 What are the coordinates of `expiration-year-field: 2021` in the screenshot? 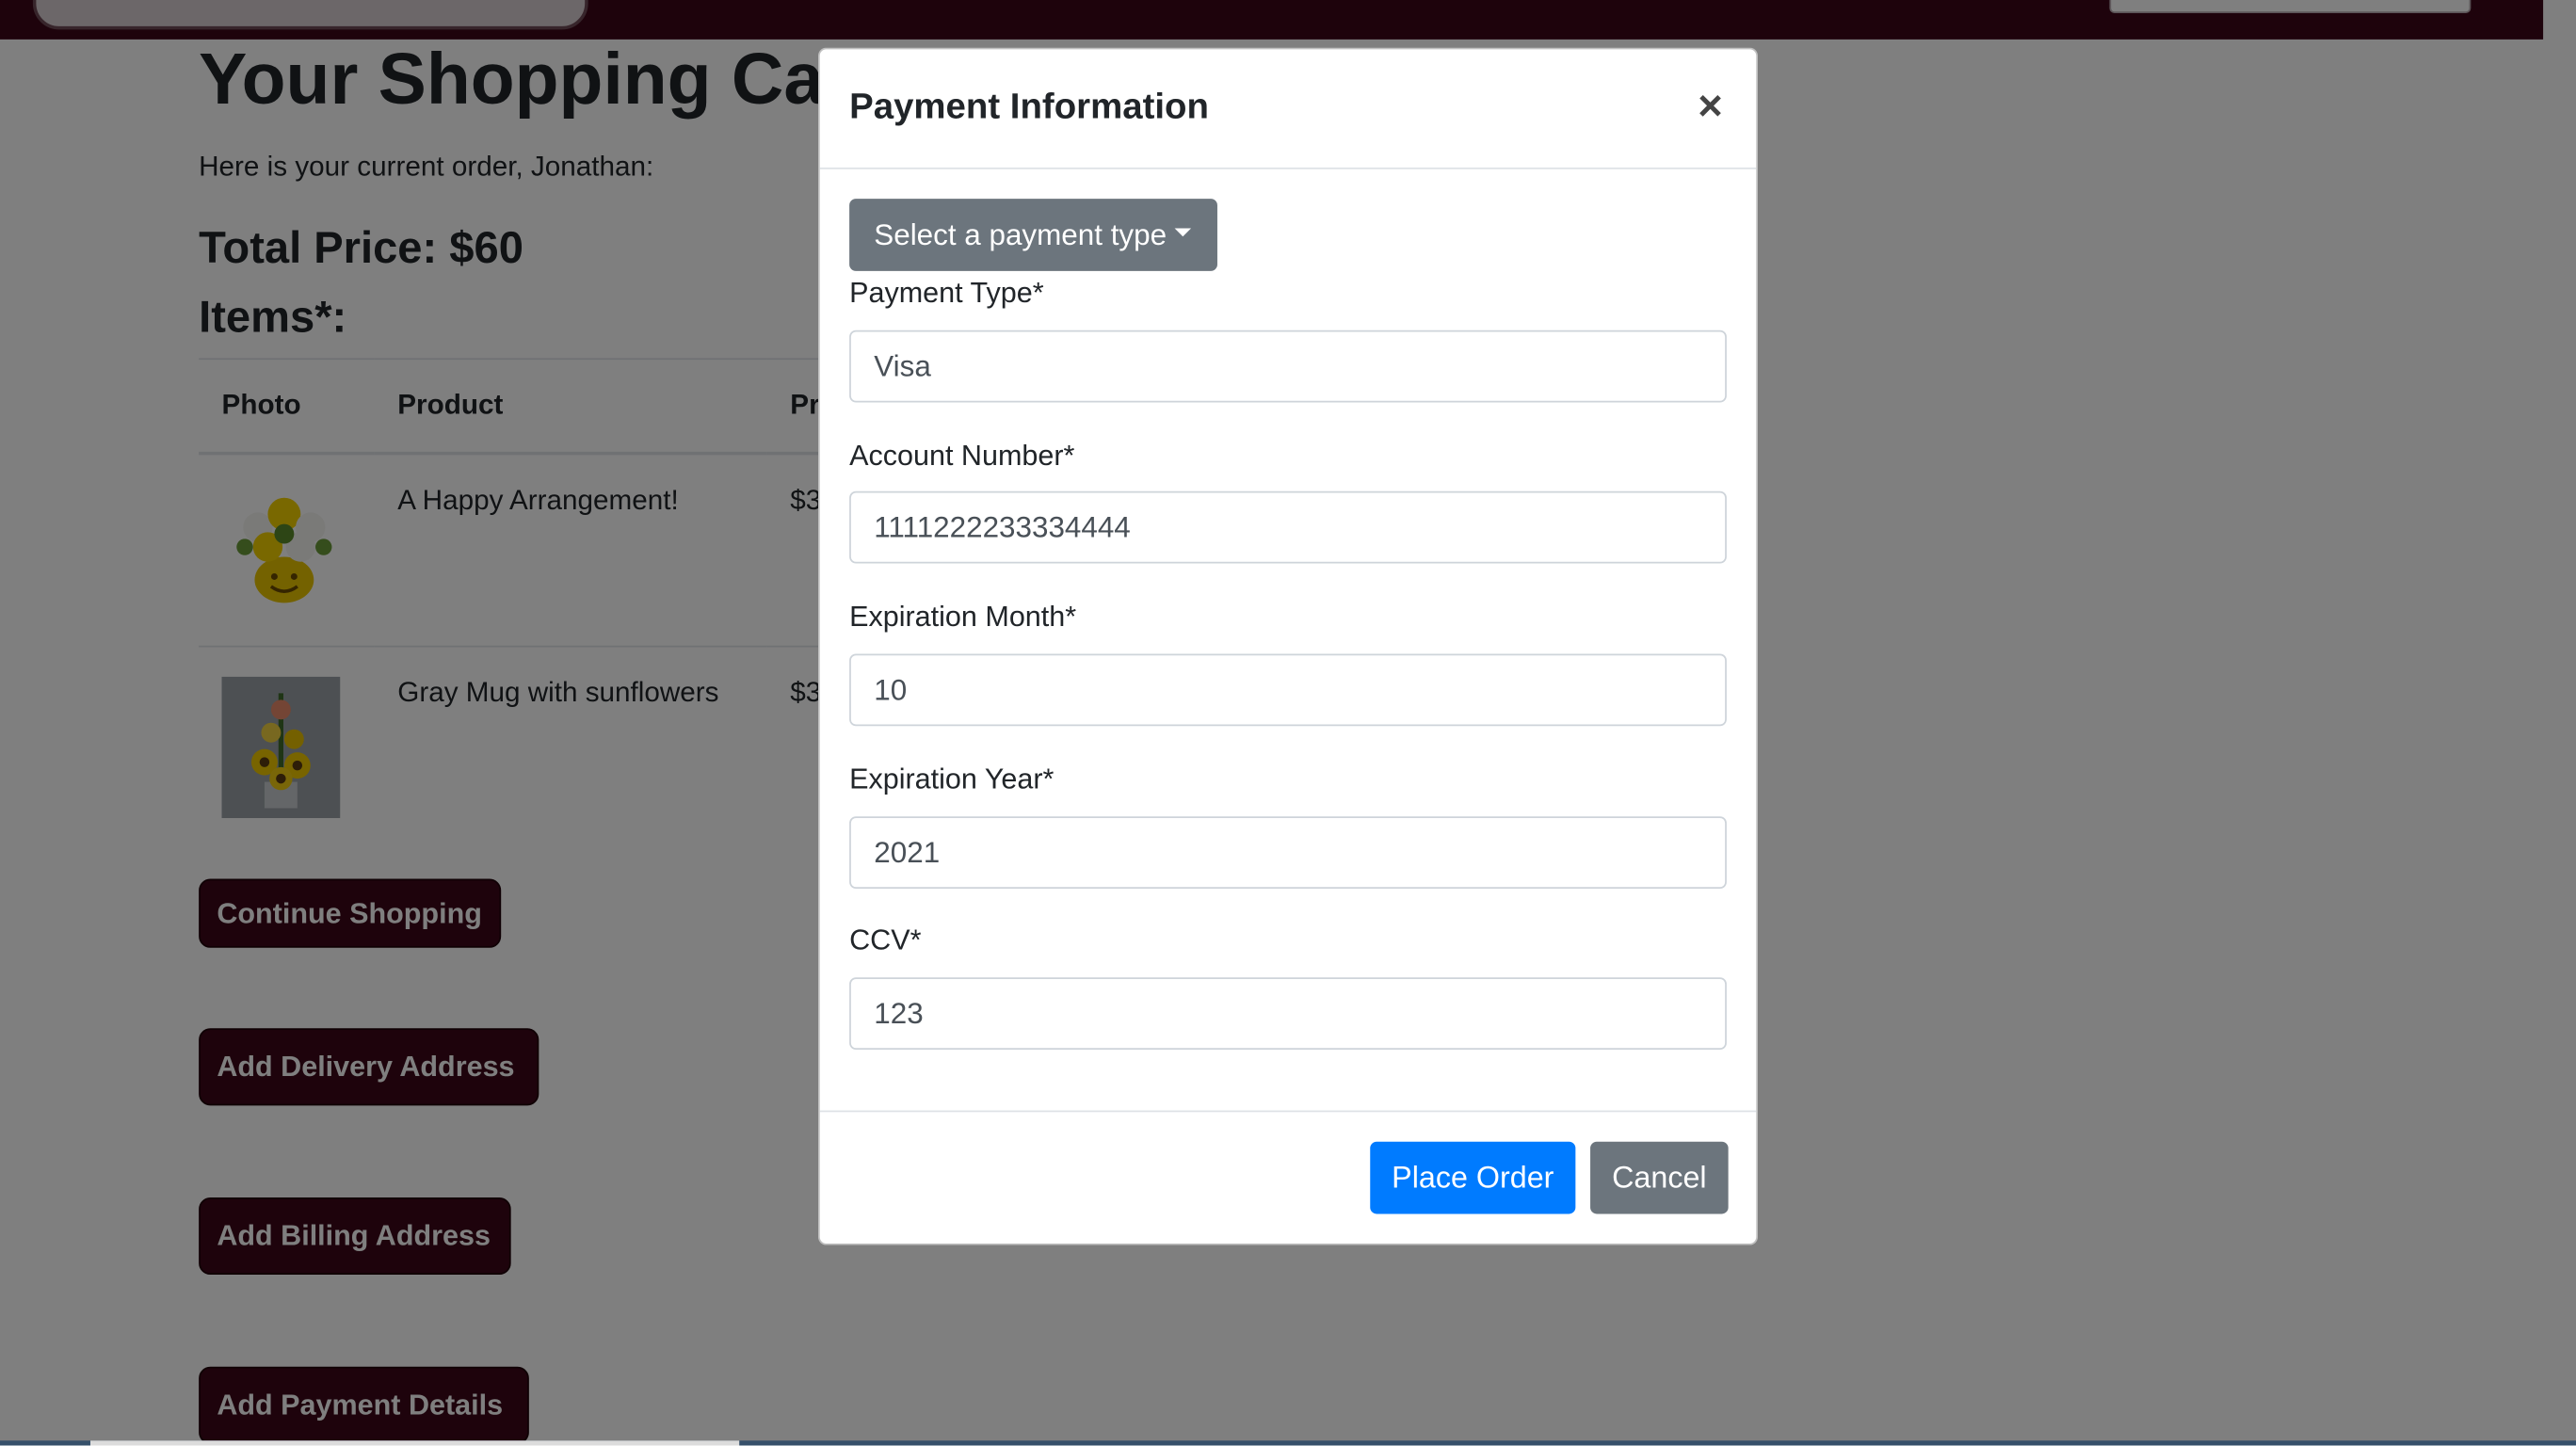 It's located at (1288, 852).